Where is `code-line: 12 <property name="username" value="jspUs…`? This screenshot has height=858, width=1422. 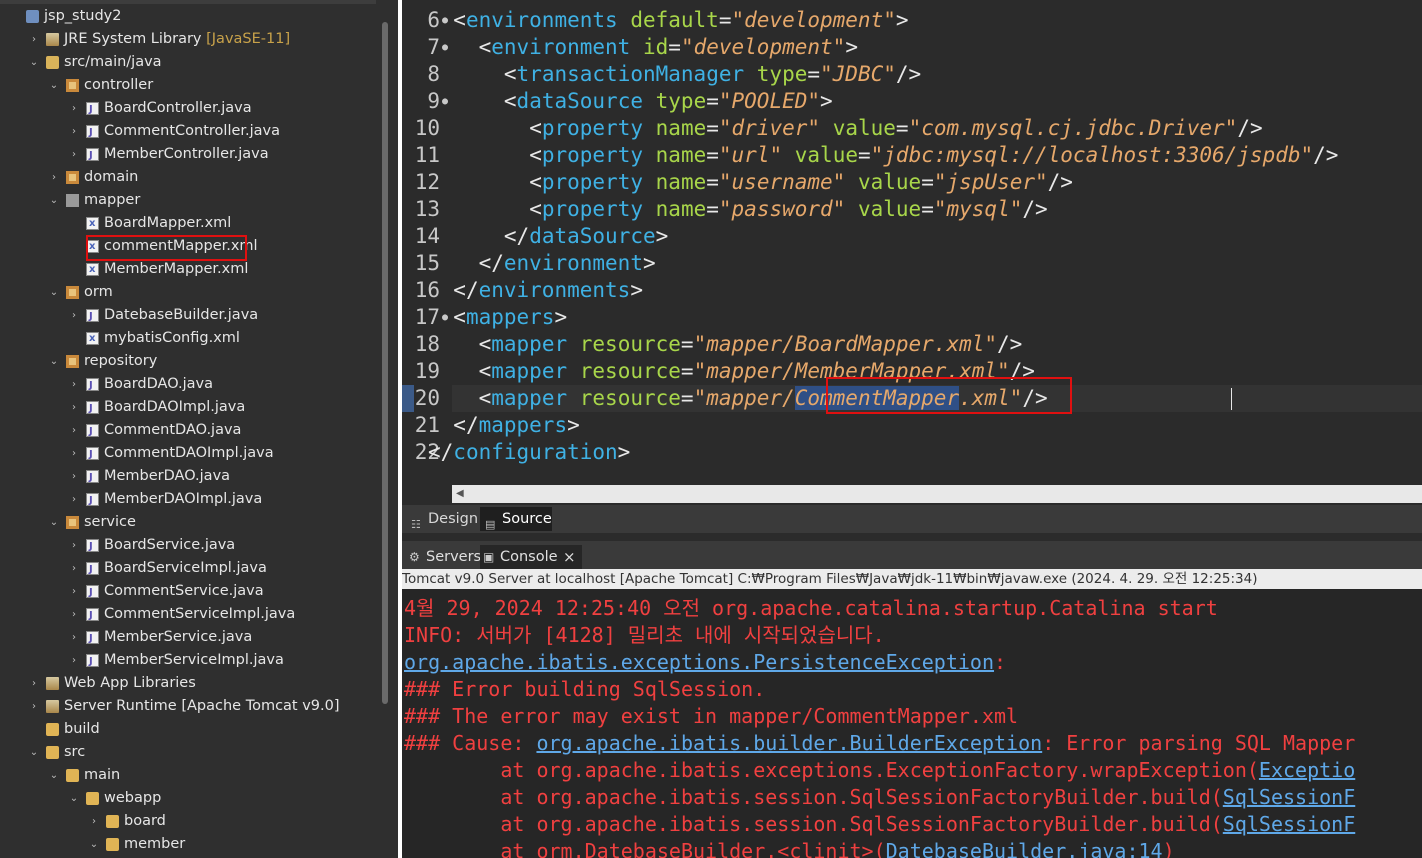 code-line: 12 <property name="username" value="jspUs… is located at coordinates (912, 182).